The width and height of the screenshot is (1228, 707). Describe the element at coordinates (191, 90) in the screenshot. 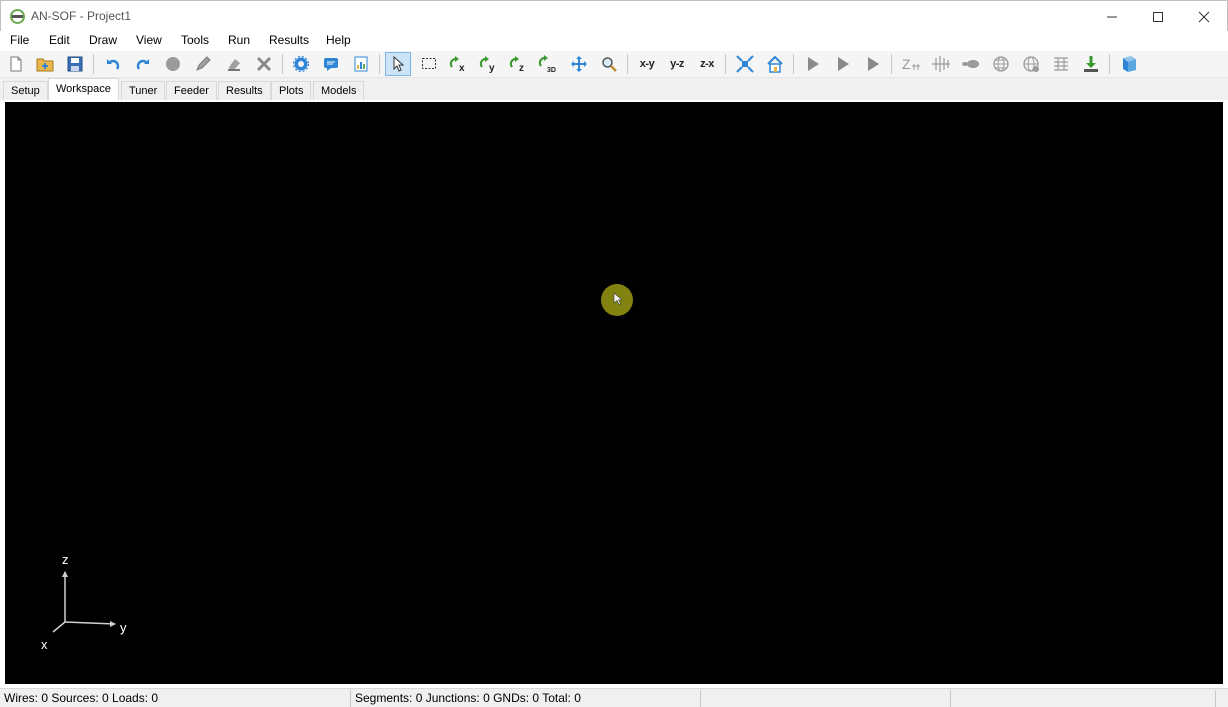

I see `tab-feeder: Feeder` at that location.